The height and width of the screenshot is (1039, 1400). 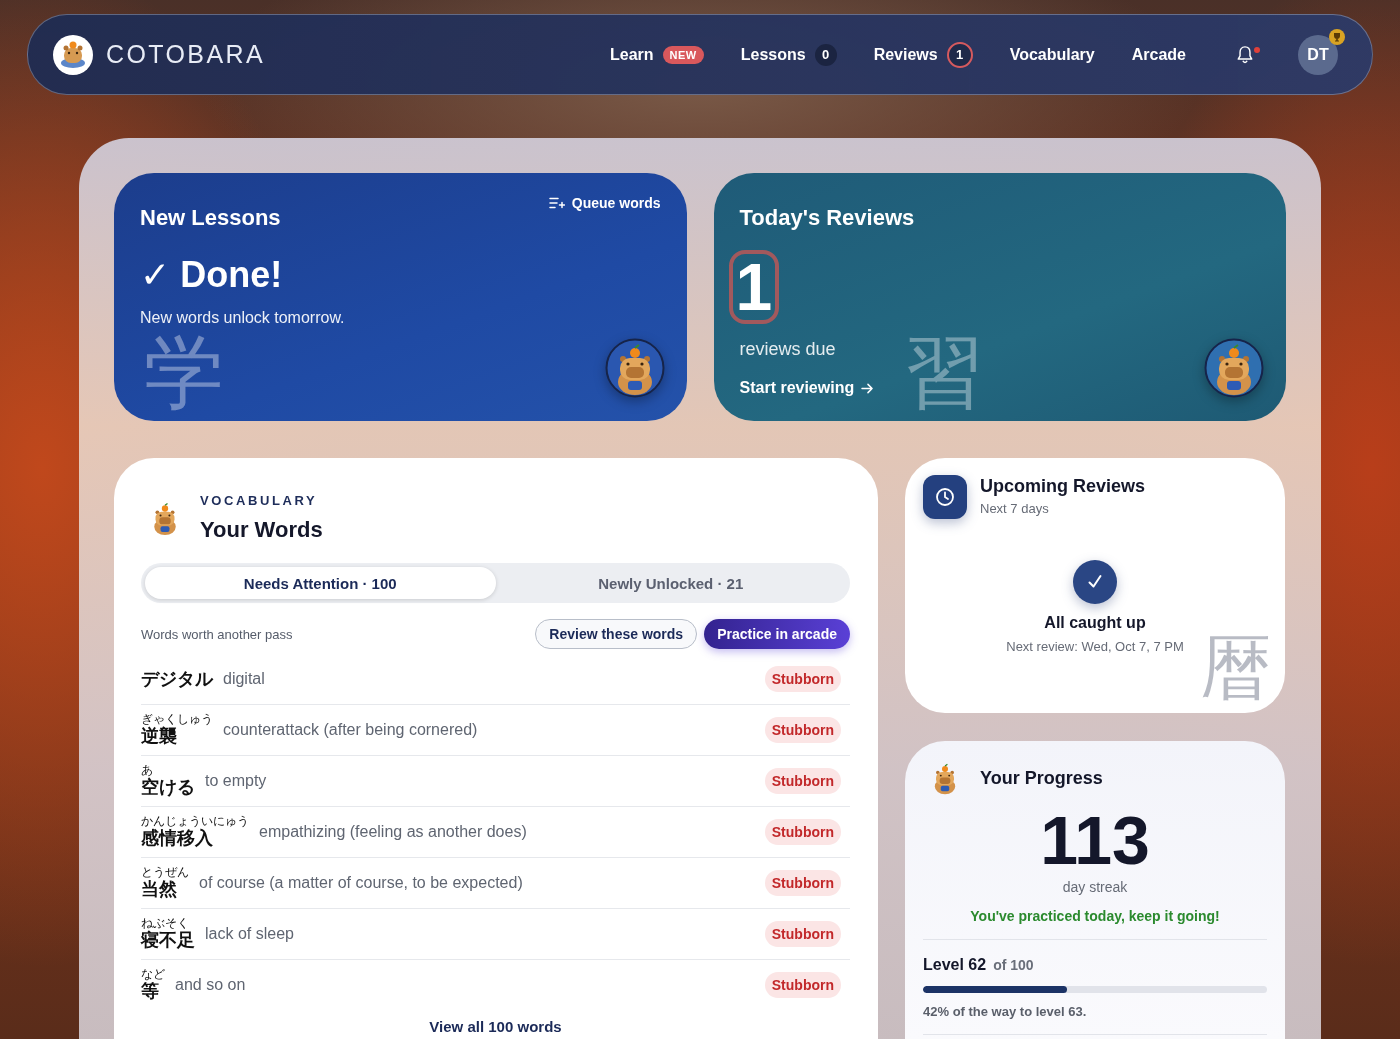 What do you see at coordinates (683, 54) in the screenshot?
I see `new-badge: NEW` at bounding box center [683, 54].